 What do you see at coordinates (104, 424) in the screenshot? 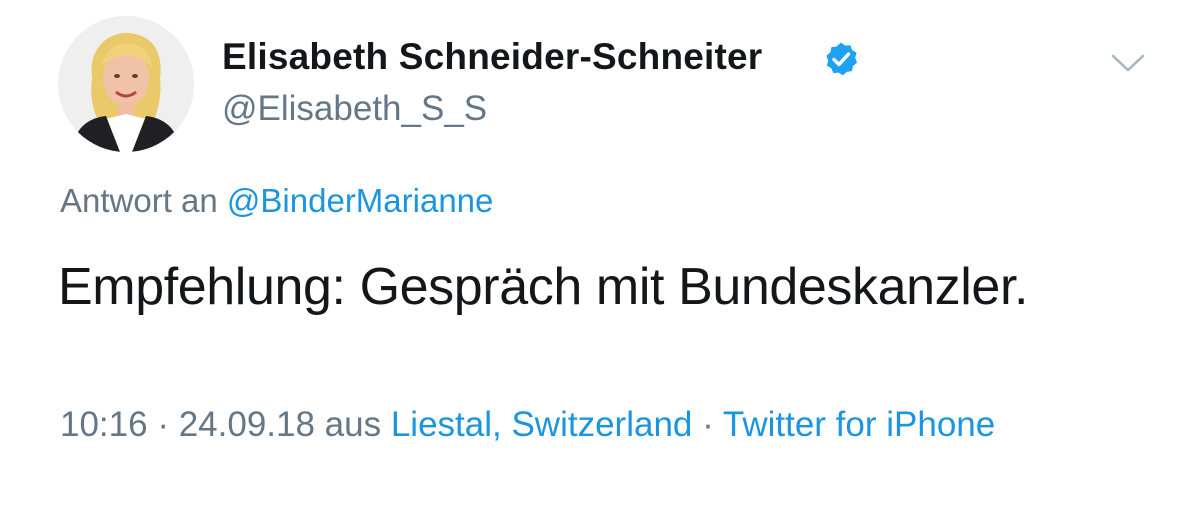
I see `tweet-time: 10:16` at bounding box center [104, 424].